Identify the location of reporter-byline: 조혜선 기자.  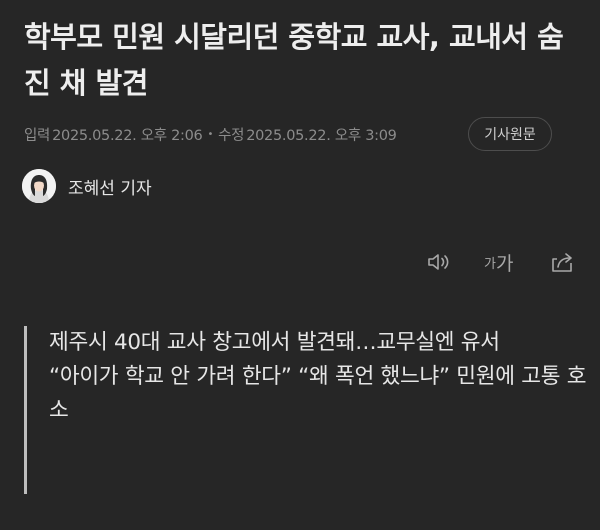
(87, 186).